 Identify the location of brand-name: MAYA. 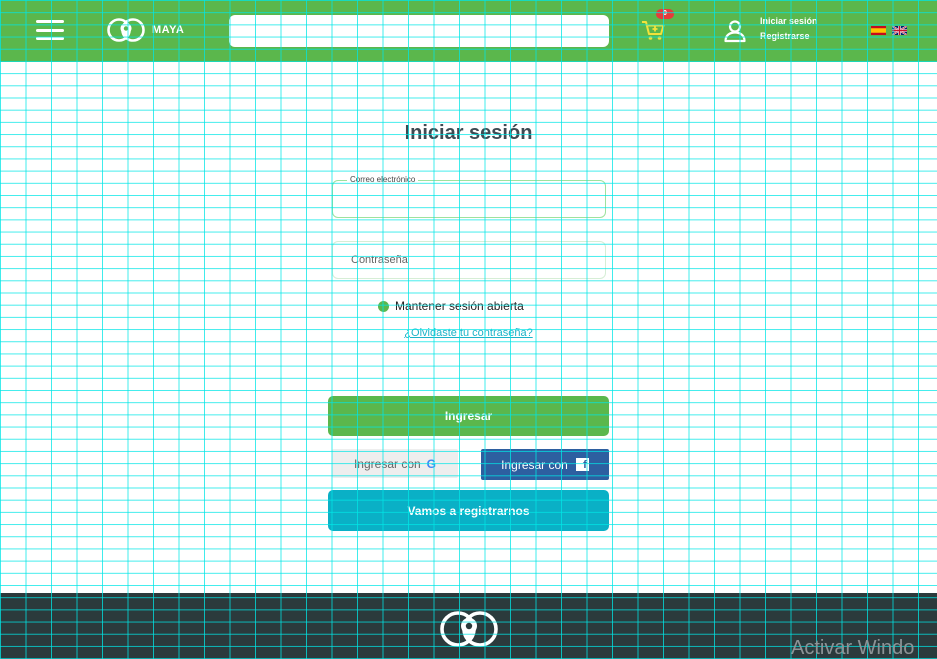
(168, 30).